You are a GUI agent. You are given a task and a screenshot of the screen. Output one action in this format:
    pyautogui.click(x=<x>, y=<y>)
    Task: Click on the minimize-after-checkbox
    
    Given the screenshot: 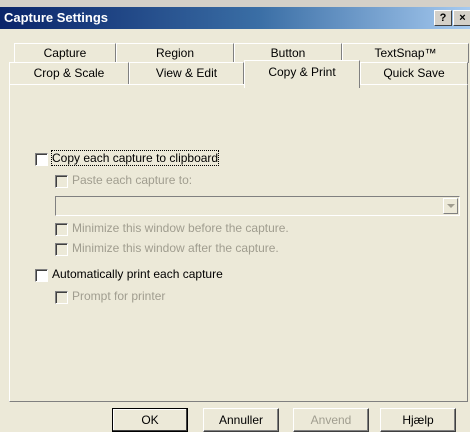 What is the action you would take?
    pyautogui.click(x=61, y=249)
    